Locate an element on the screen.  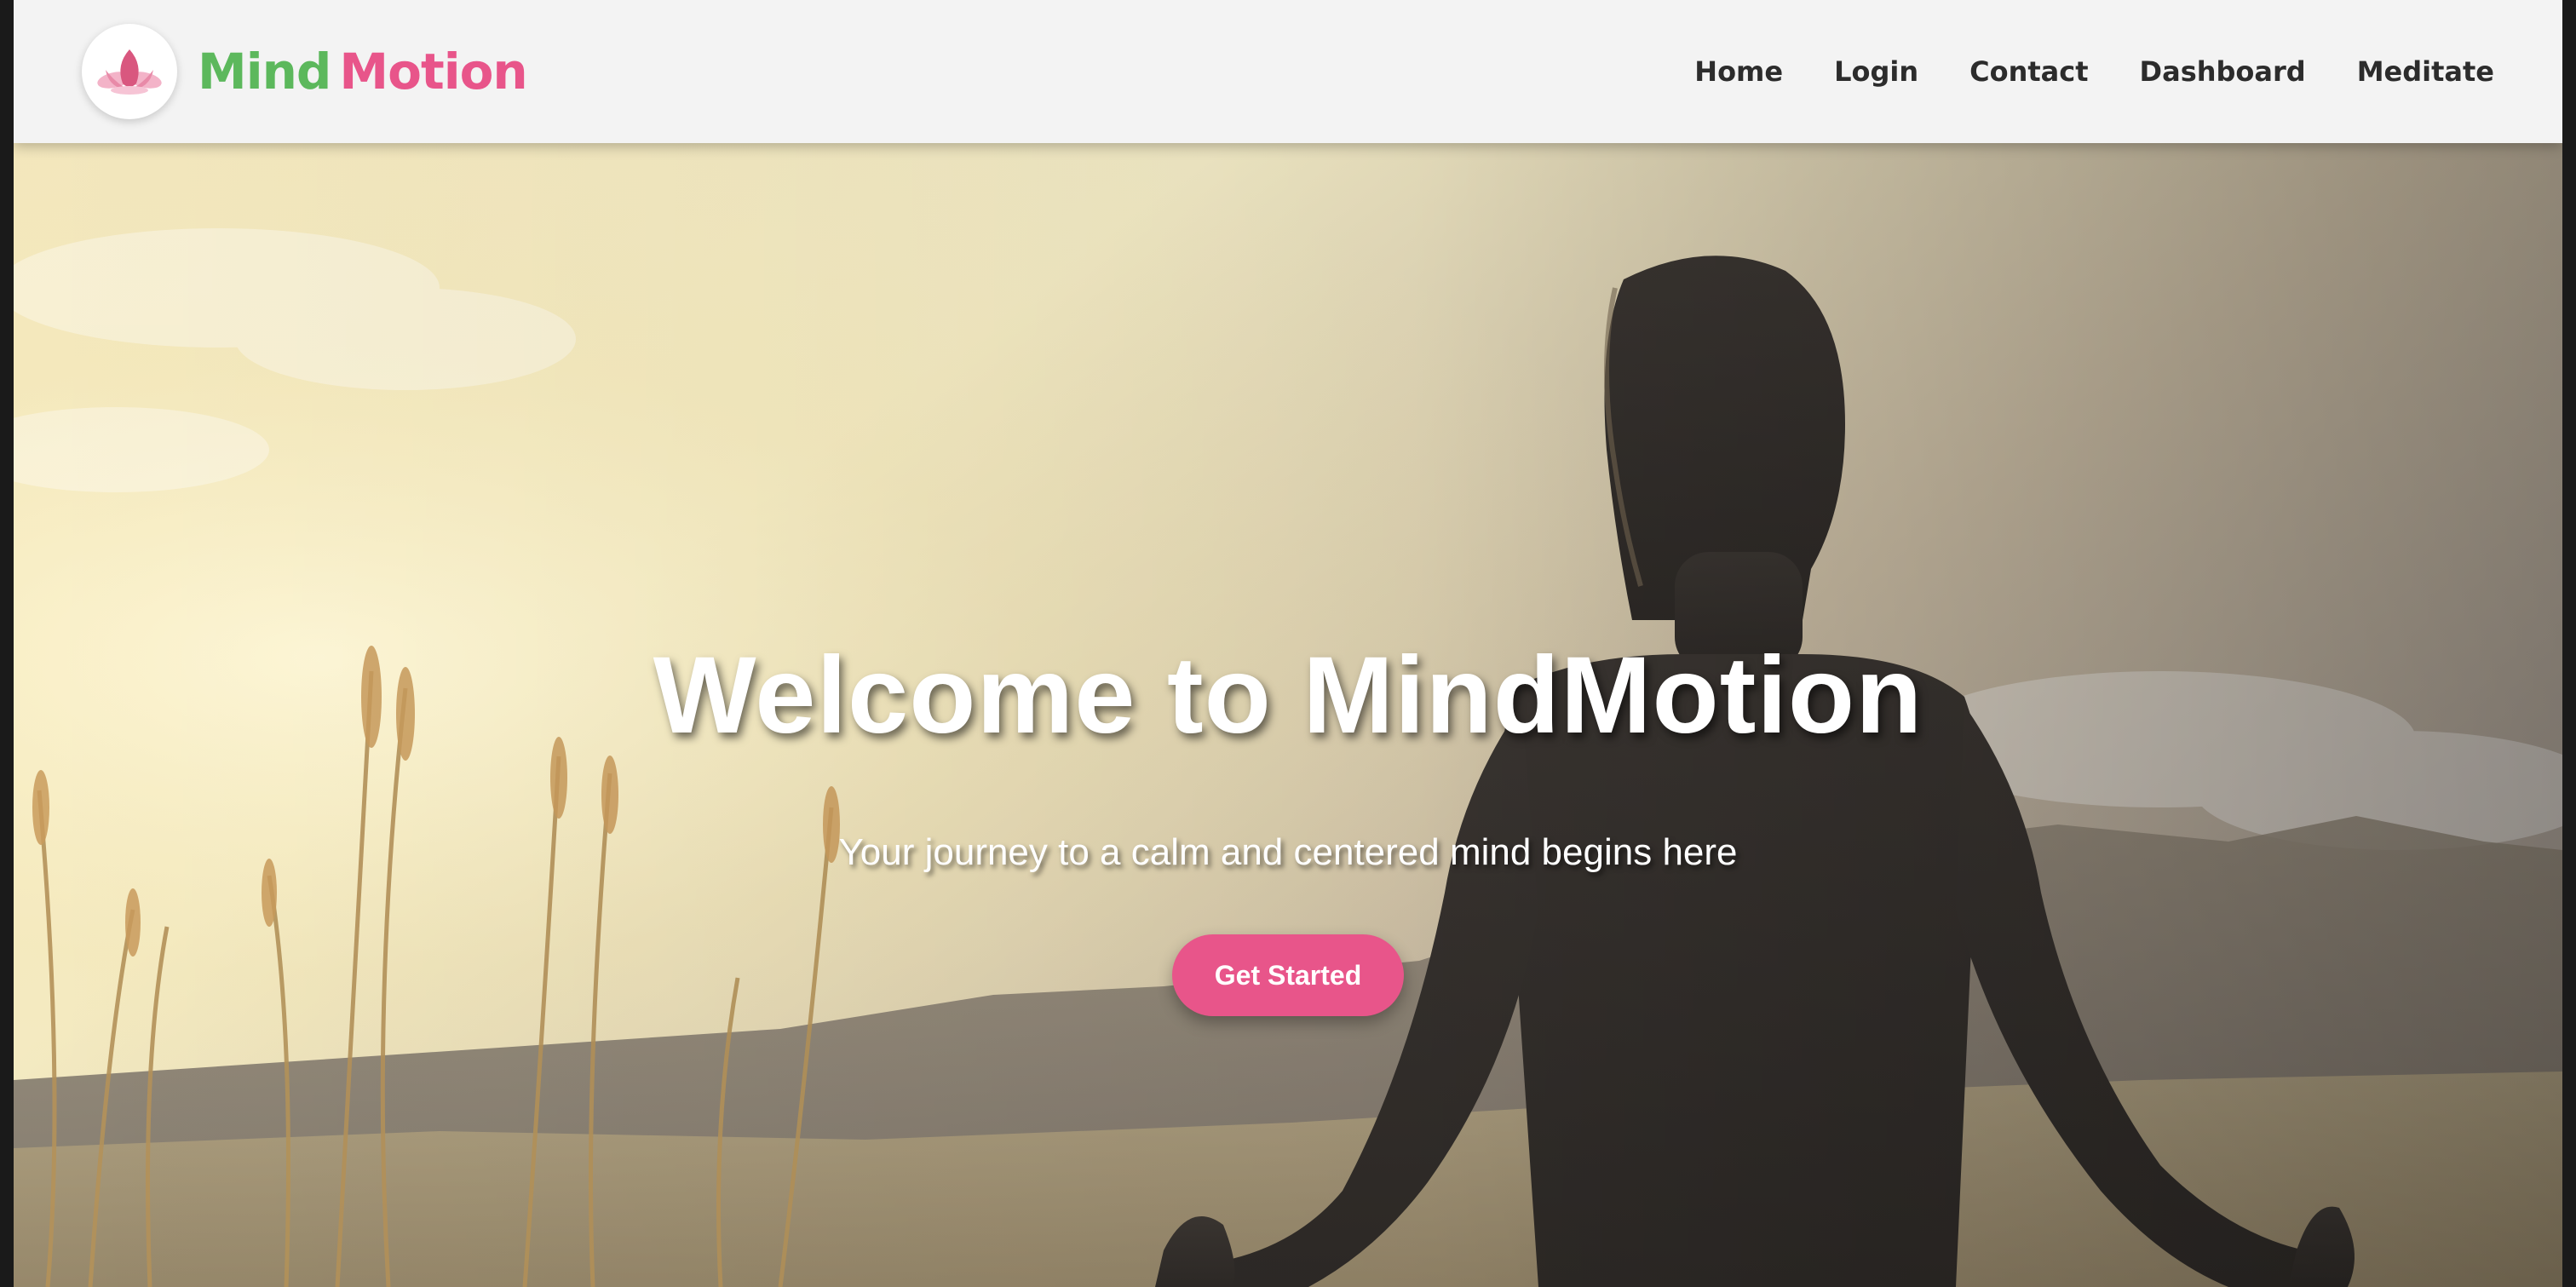
brand-name-motion: Motion is located at coordinates (433, 72).